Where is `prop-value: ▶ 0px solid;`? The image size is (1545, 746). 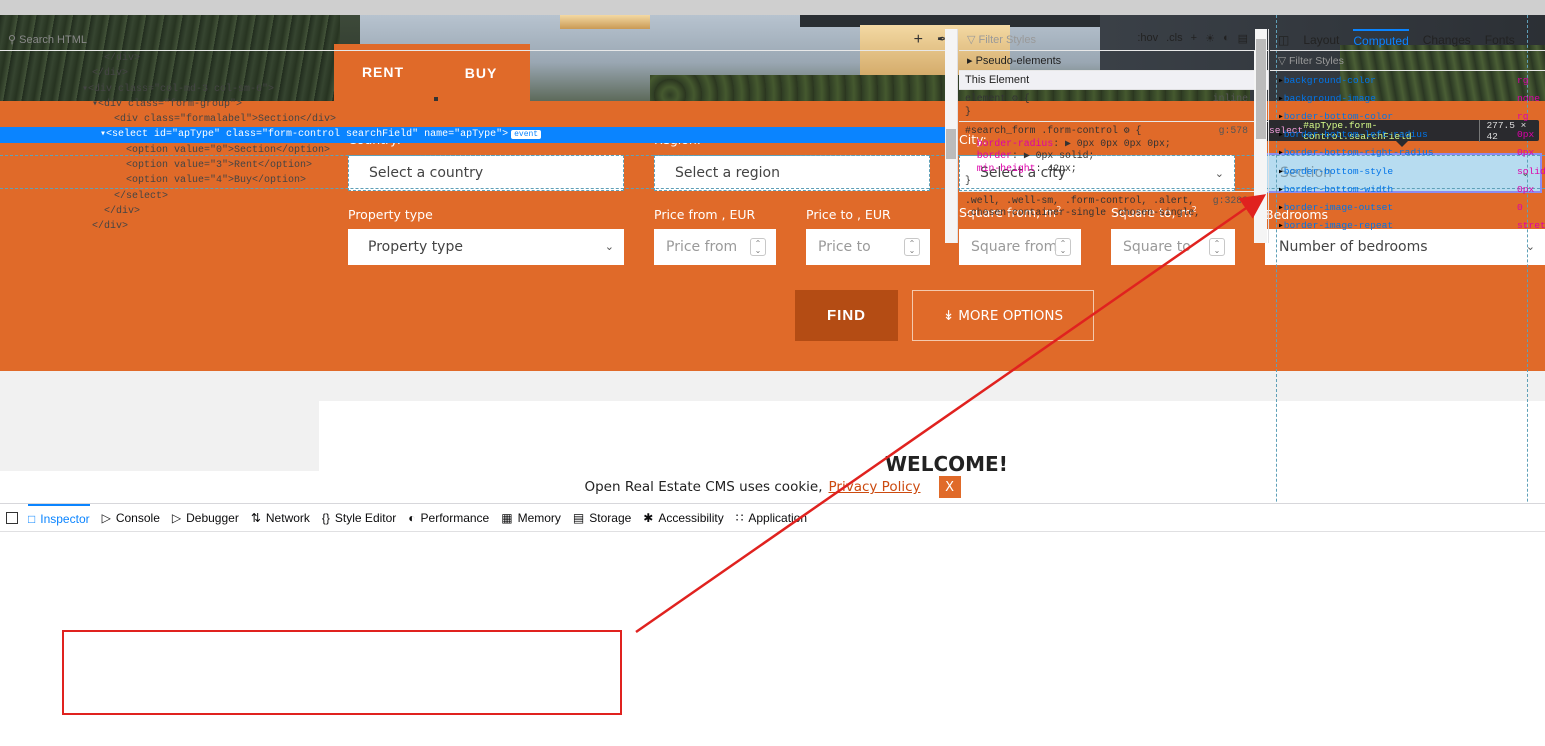
prop-value: ▶ 0px solid; is located at coordinates (1059, 155).